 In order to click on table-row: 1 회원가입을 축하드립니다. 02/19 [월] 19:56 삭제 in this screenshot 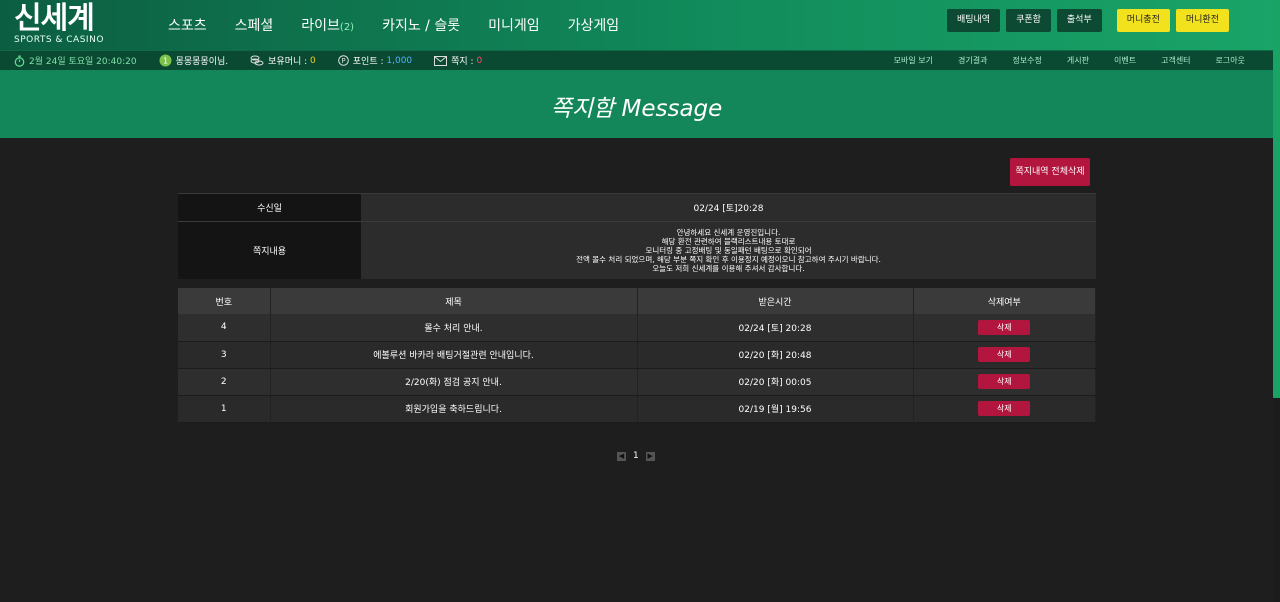, I will do `click(637, 409)`.